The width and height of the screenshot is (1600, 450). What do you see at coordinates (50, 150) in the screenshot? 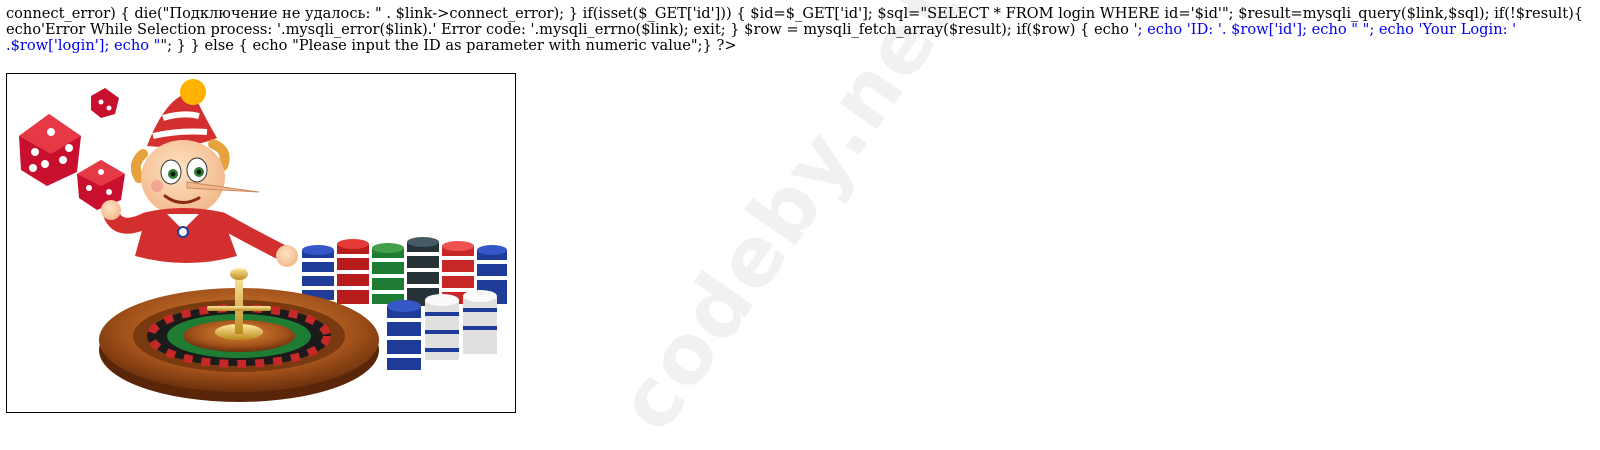
I see `red-dice-large` at bounding box center [50, 150].